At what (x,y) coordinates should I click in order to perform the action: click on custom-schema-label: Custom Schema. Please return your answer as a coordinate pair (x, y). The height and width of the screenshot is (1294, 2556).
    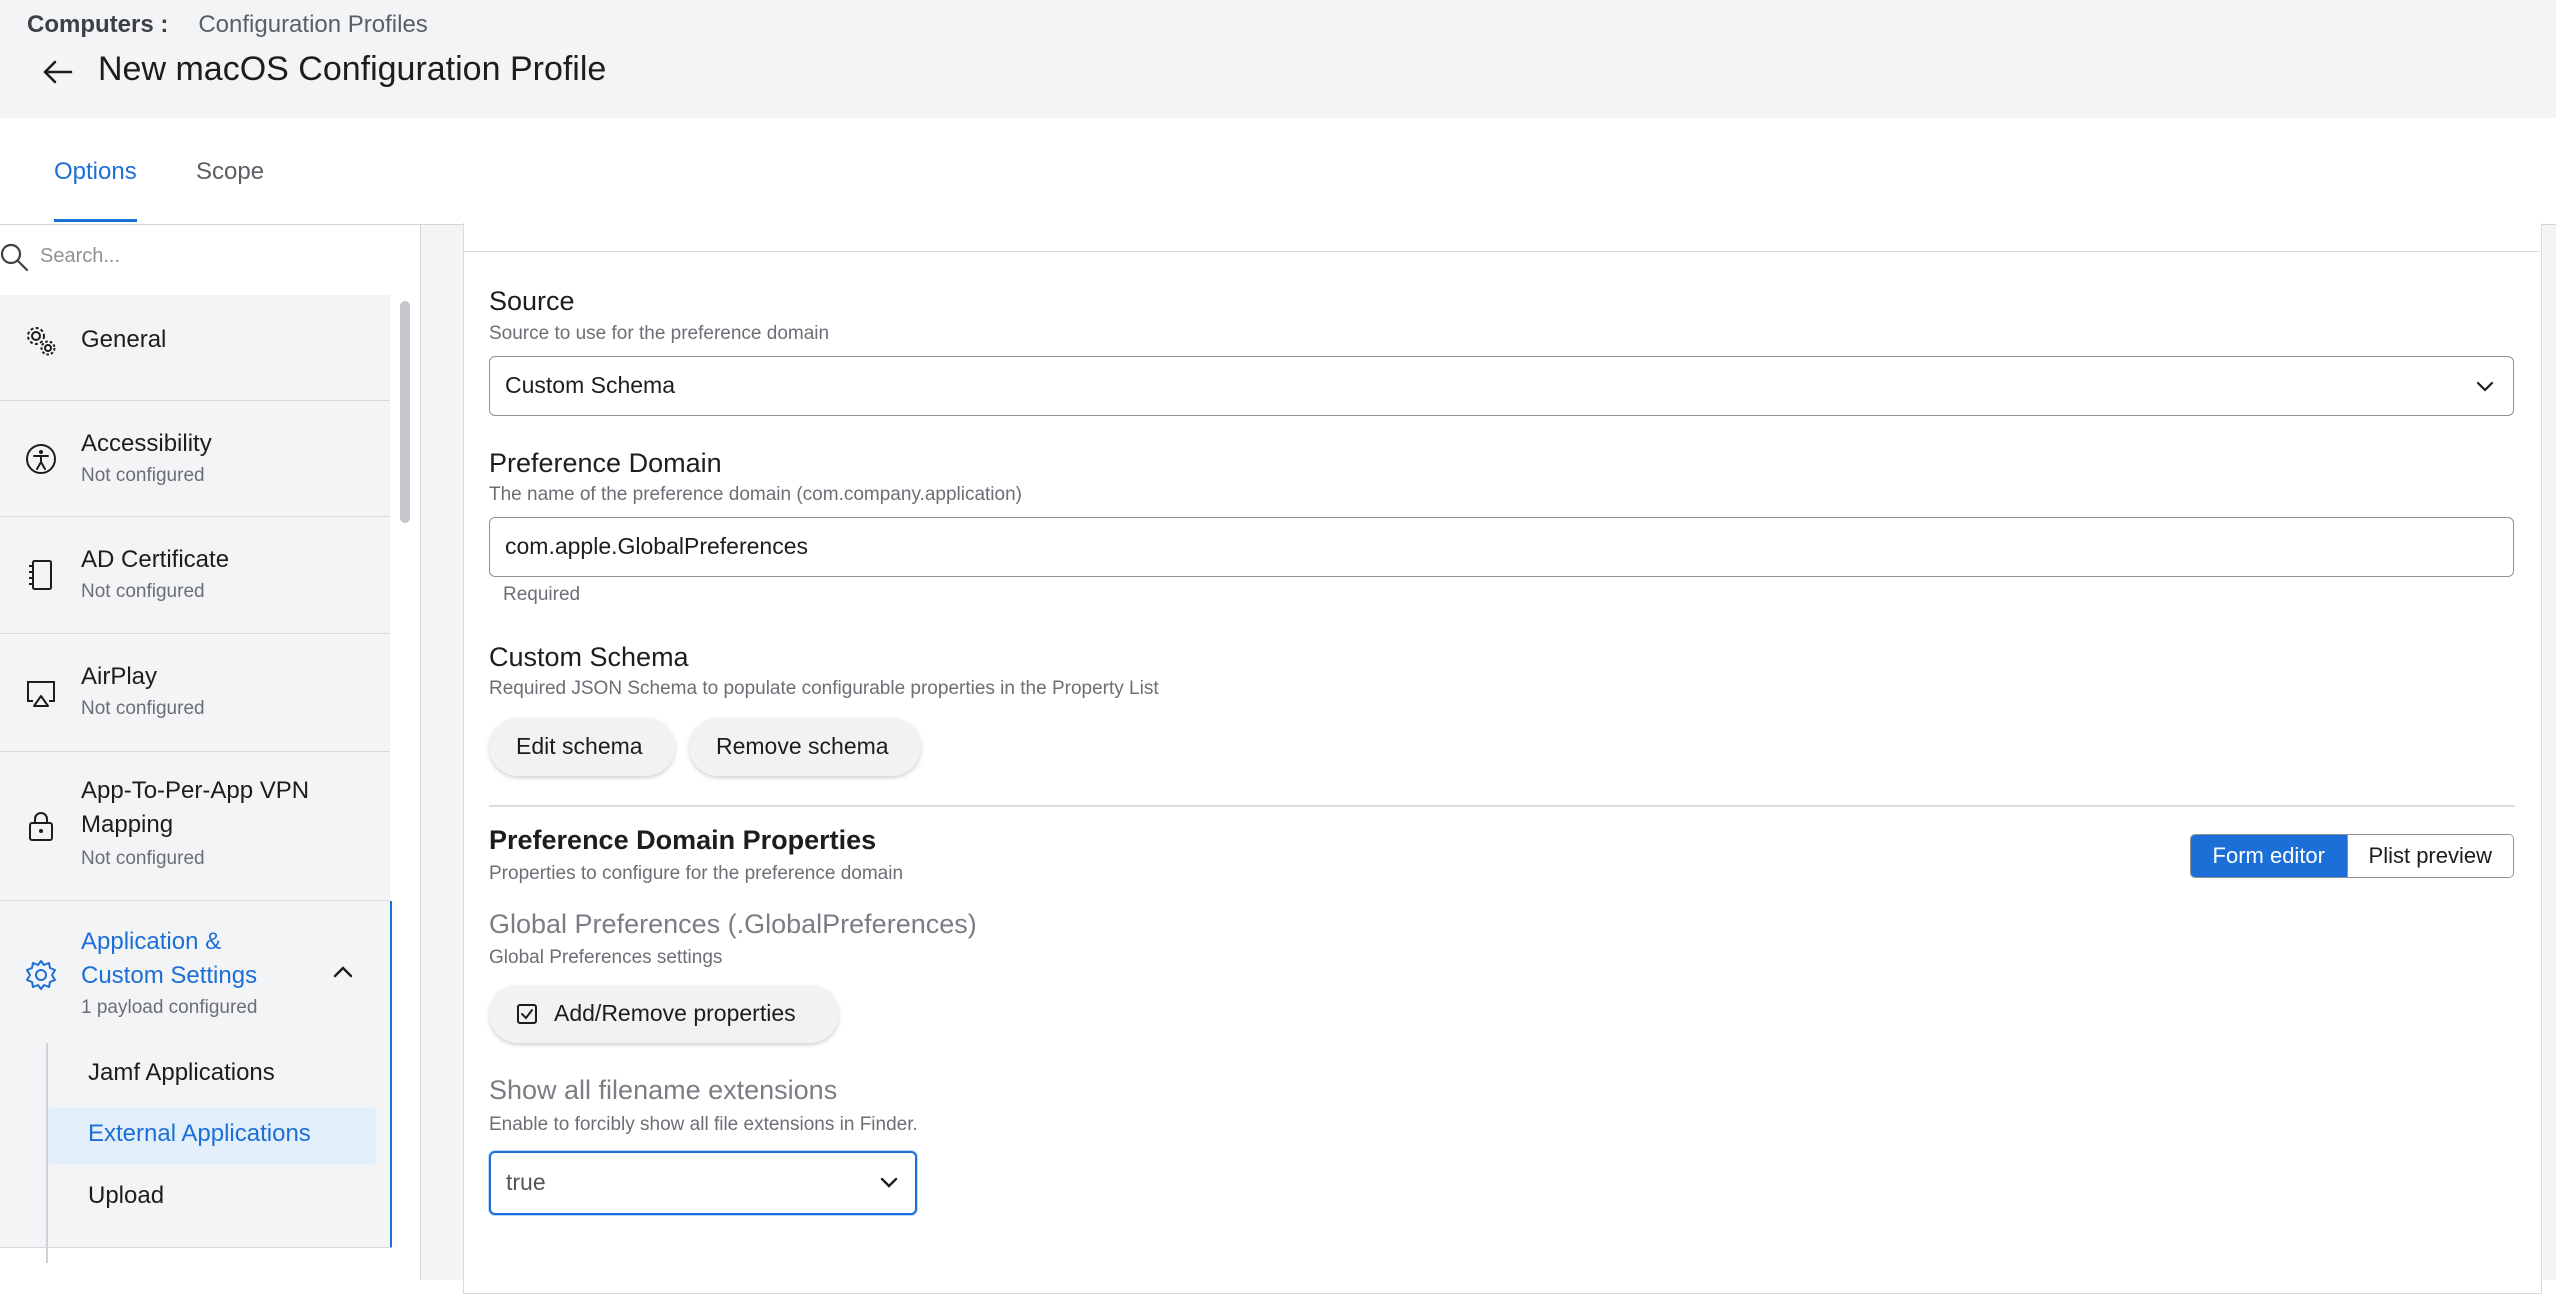
    Looking at the image, I should click on (589, 657).